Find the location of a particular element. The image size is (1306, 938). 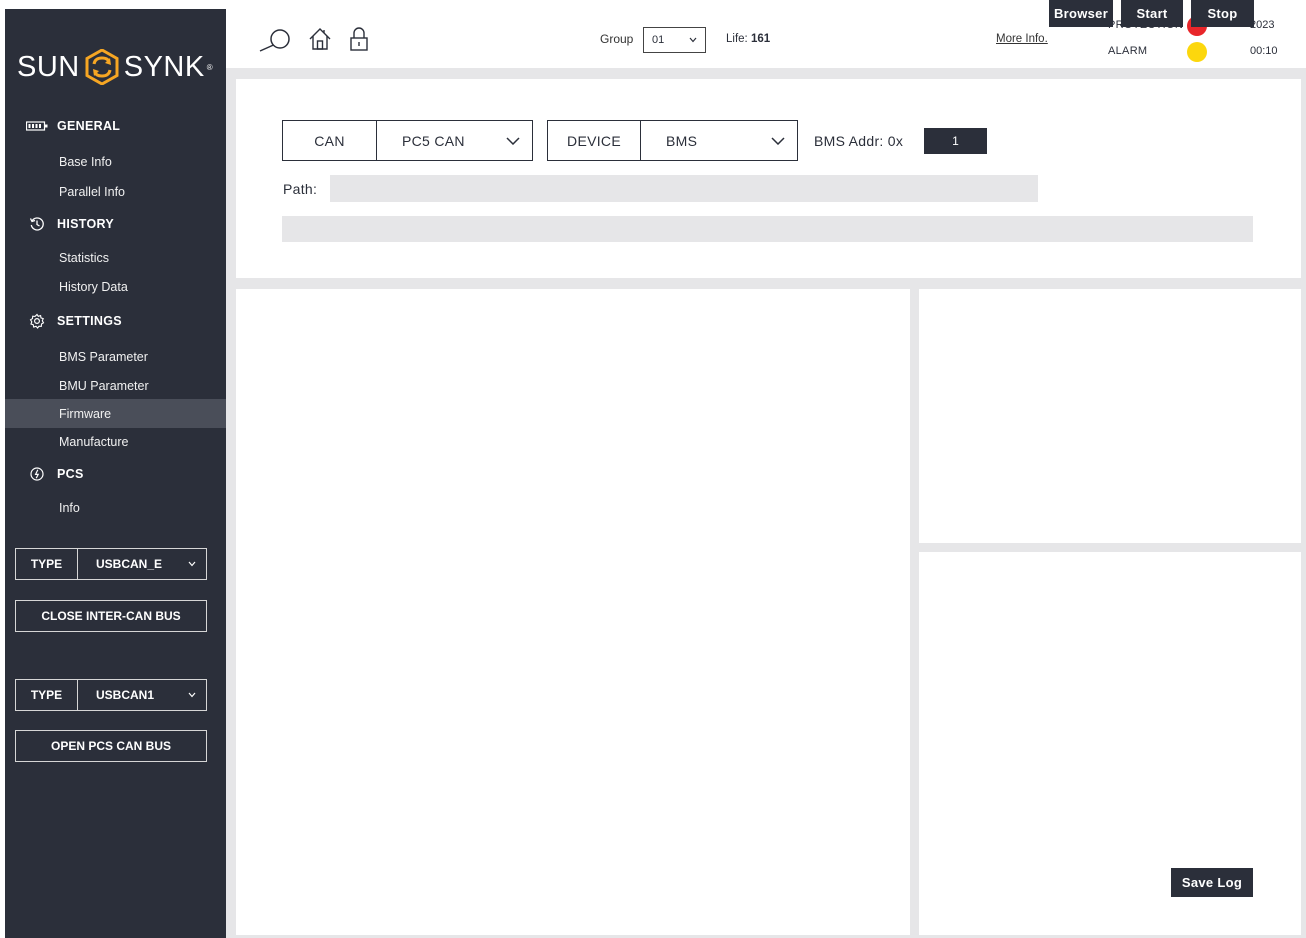

sidebar-item-info: Info is located at coordinates (115, 507).